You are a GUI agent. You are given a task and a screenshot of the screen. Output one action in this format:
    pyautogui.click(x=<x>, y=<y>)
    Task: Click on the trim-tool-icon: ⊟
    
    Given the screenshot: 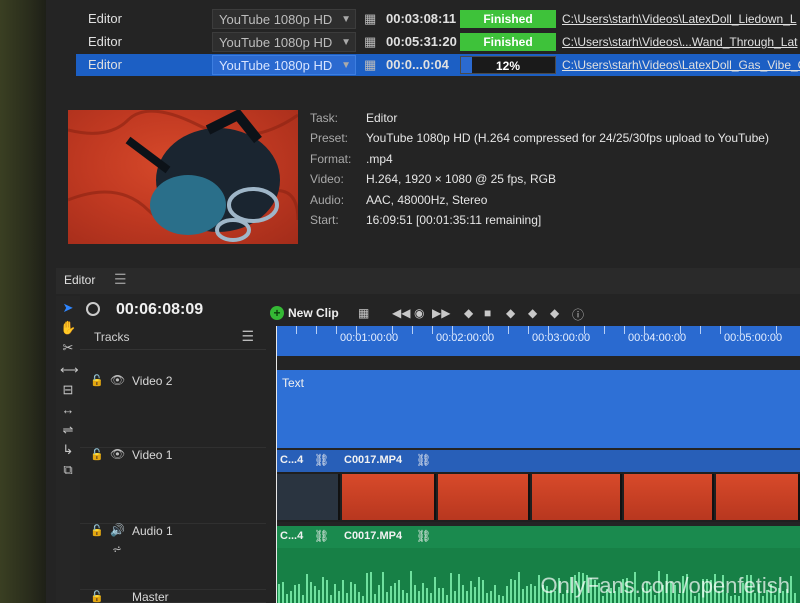 What is the action you would take?
    pyautogui.click(x=68, y=390)
    